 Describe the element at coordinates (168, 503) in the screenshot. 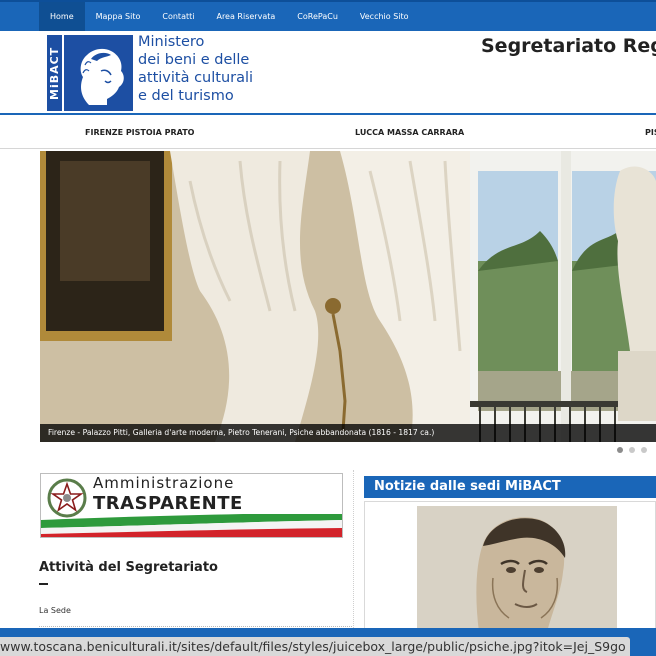

I see `trasparente-big-text: TRASPARENTE` at that location.